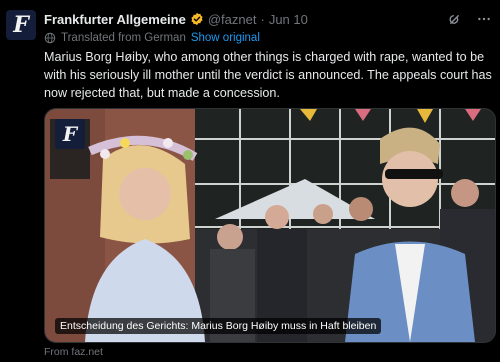  Describe the element at coordinates (484, 19) in the screenshot. I see `more-options-icon` at that location.